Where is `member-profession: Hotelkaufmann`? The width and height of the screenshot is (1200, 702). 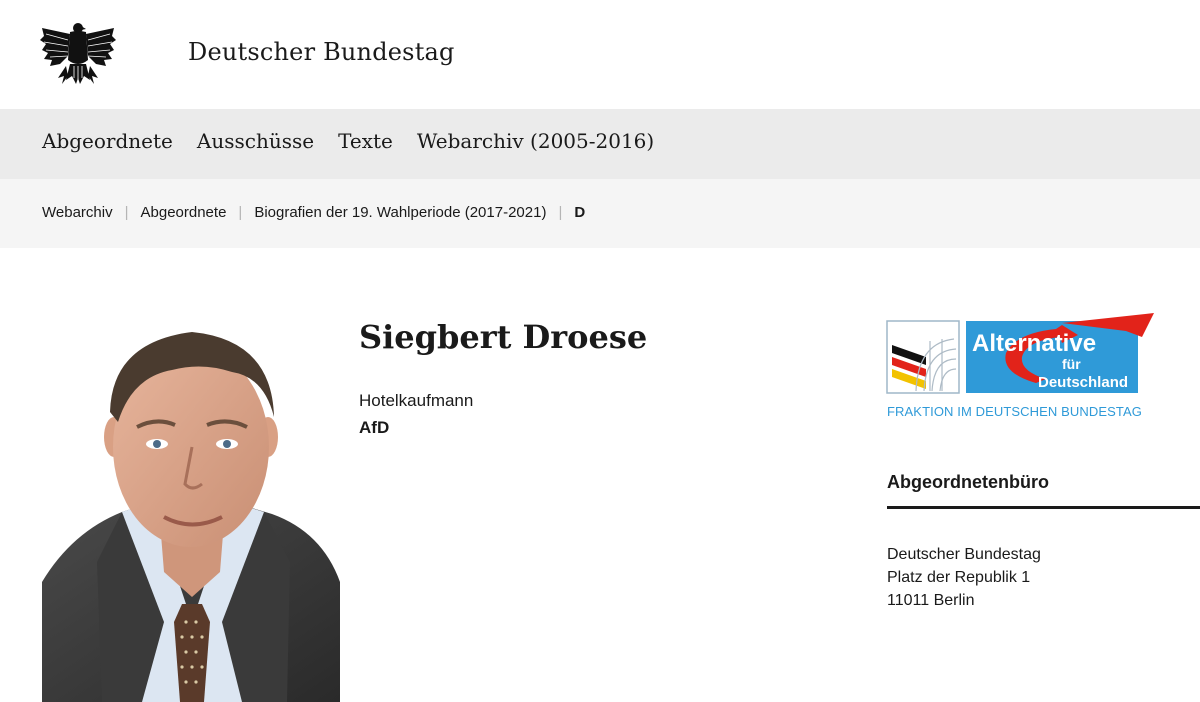
member-profession: Hotelkaufmann is located at coordinates (416, 400).